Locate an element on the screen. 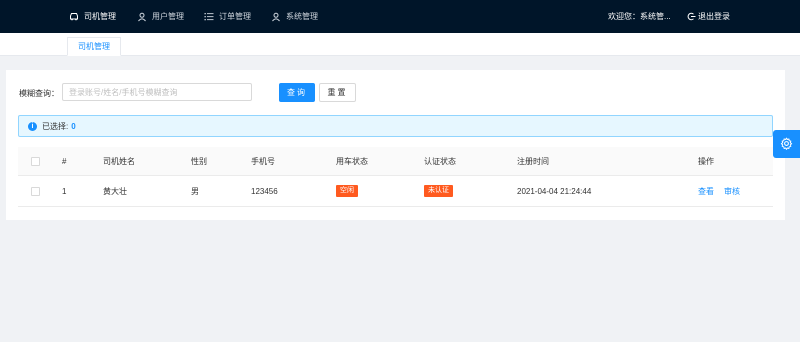 Image resolution: width=800 pixels, height=342 pixels. select-all-cell is located at coordinates (35, 161).